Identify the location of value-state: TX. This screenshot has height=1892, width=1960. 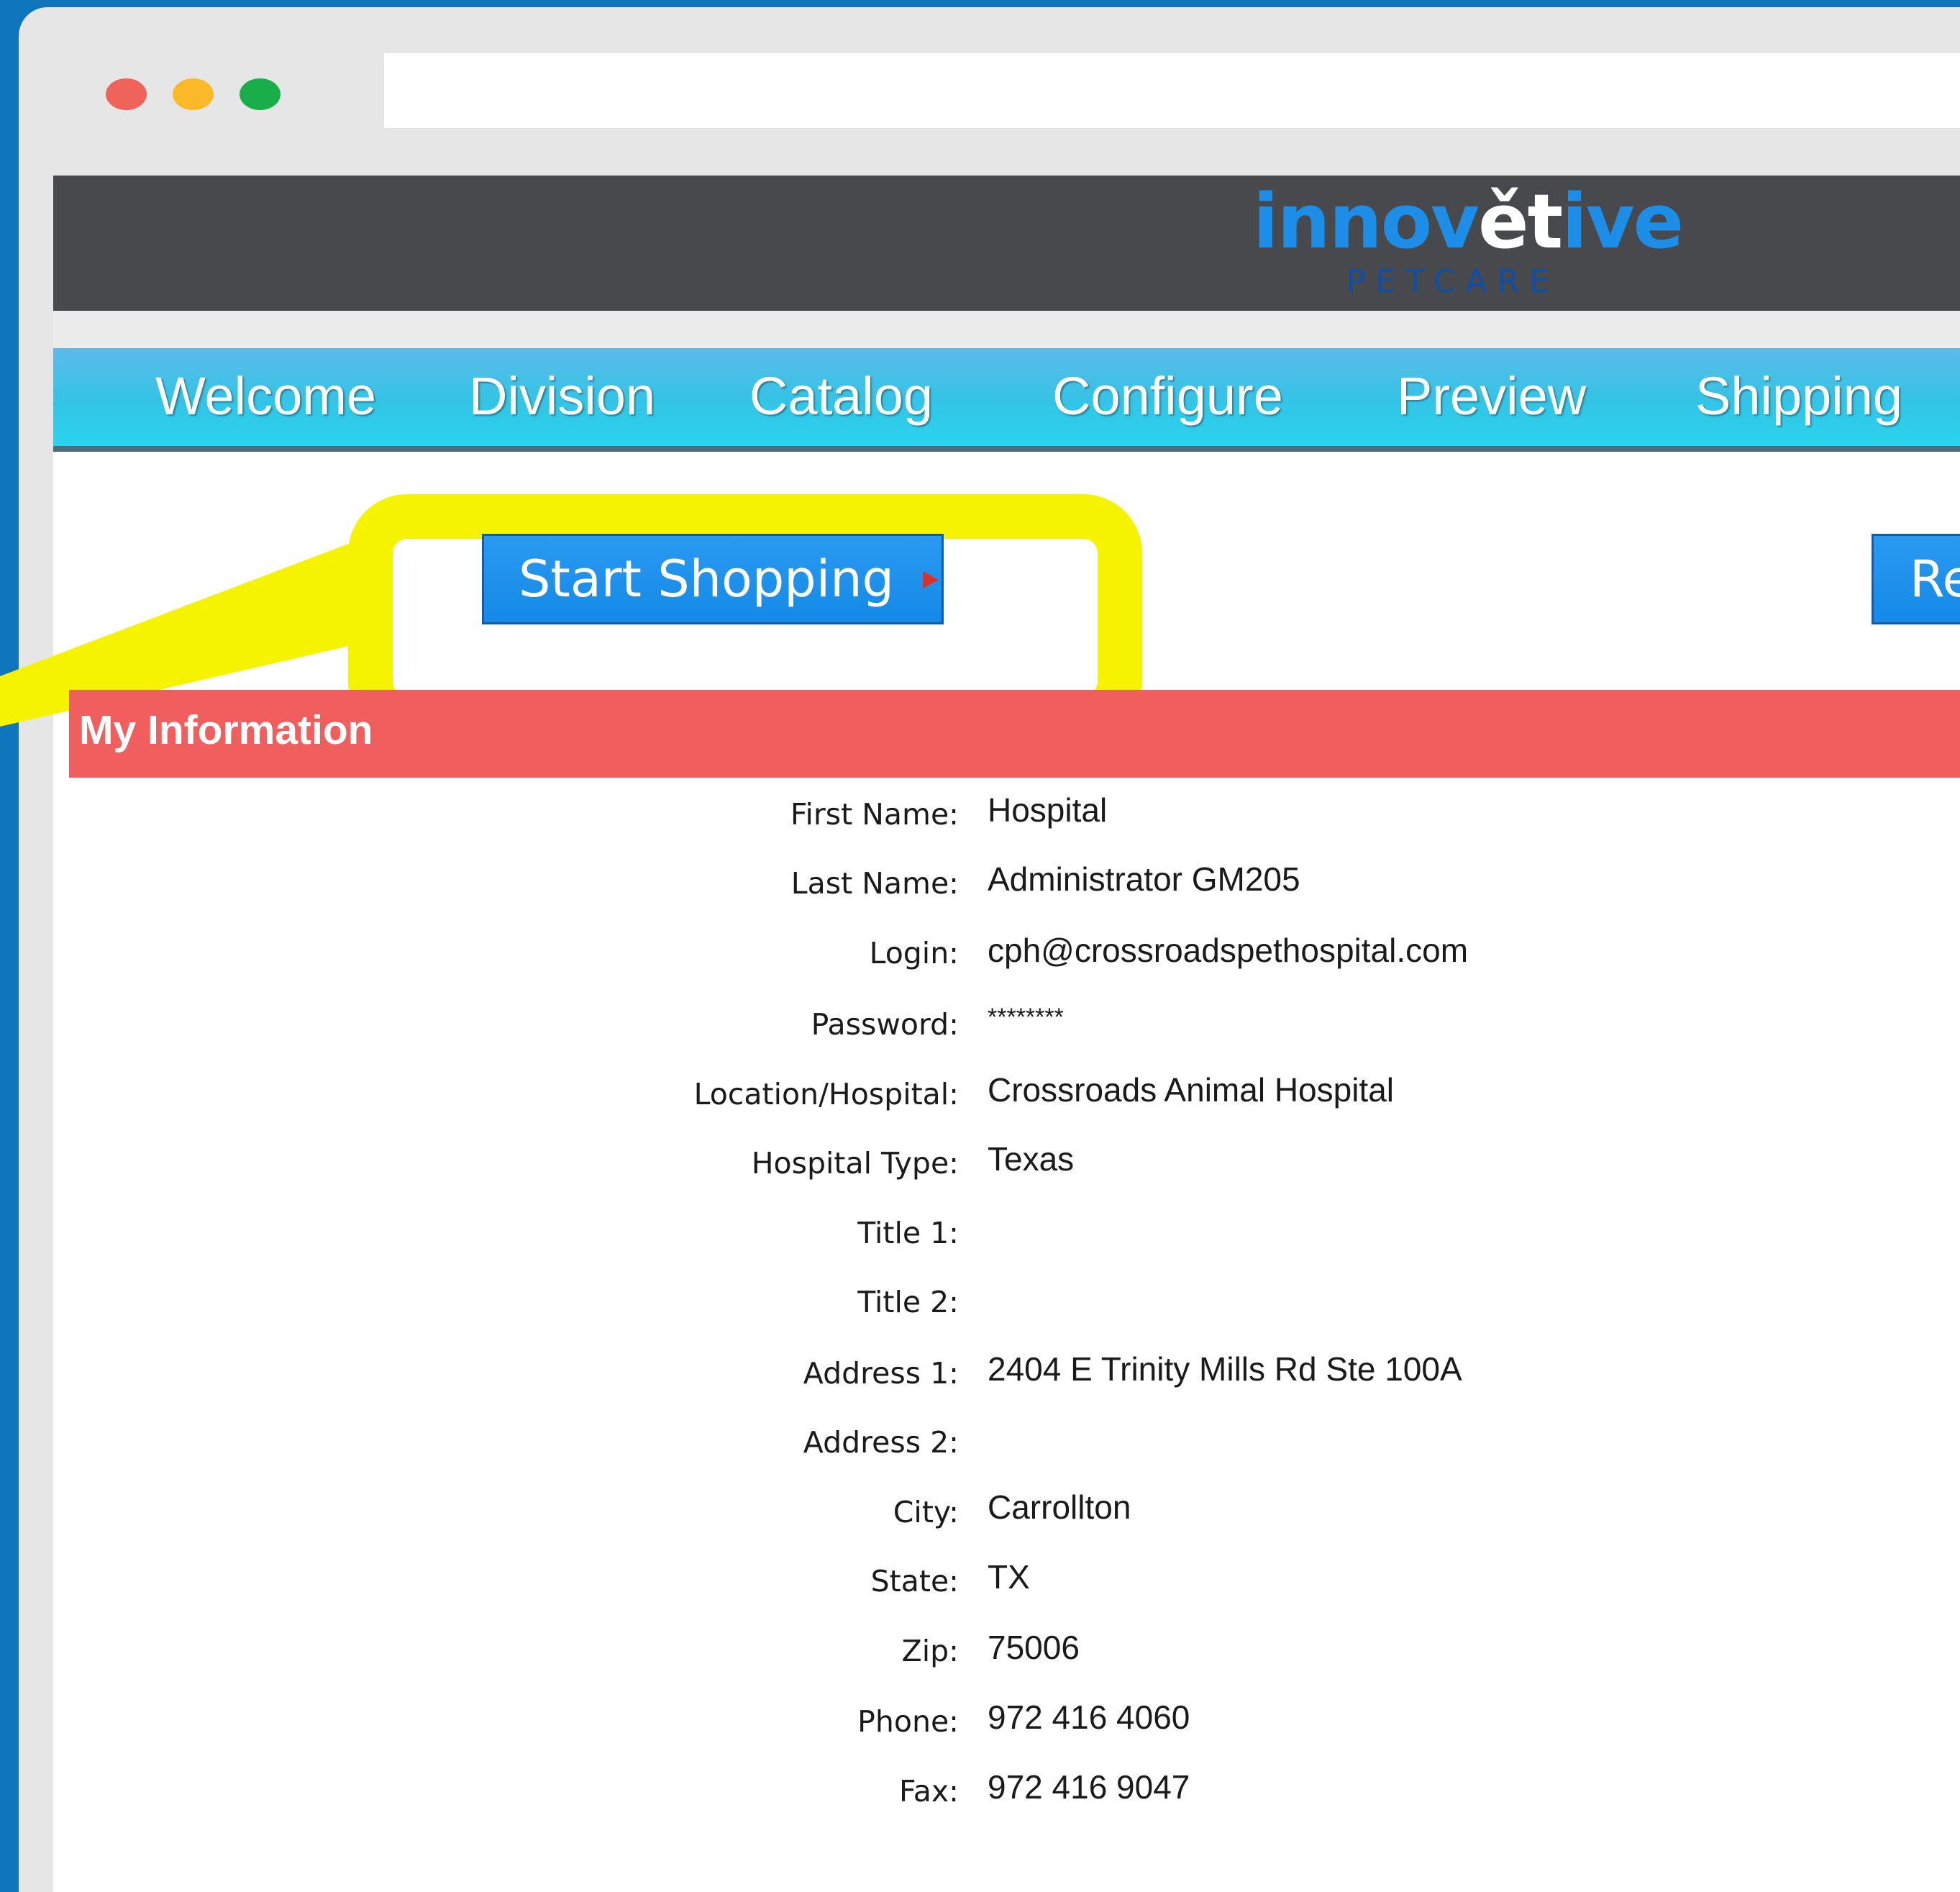
(1009, 1577).